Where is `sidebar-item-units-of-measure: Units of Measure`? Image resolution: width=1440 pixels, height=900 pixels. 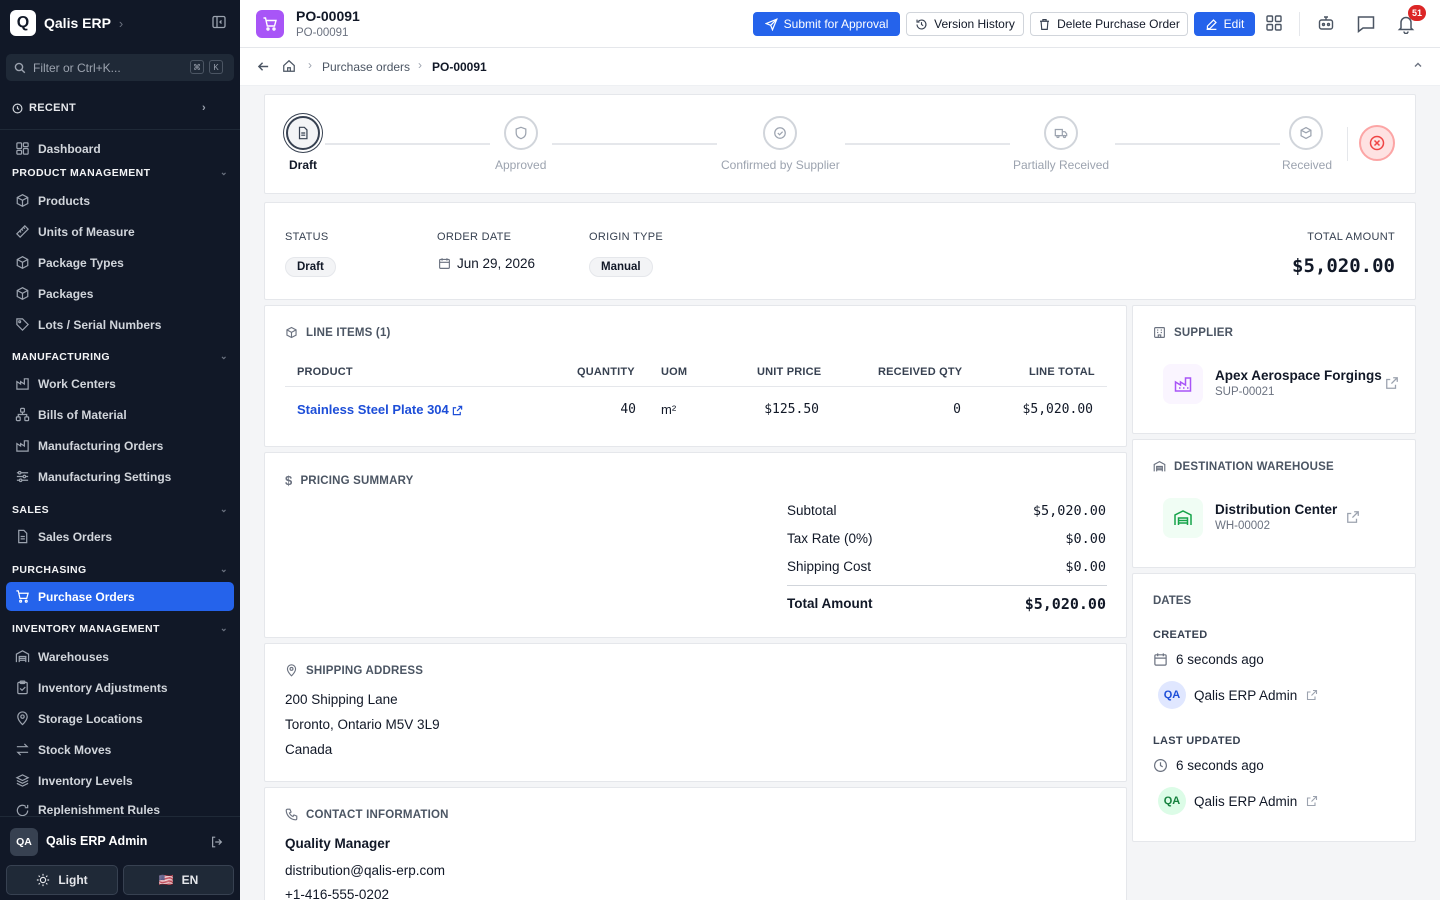
sidebar-item-units-of-measure: Units of Measure is located at coordinates (120, 231).